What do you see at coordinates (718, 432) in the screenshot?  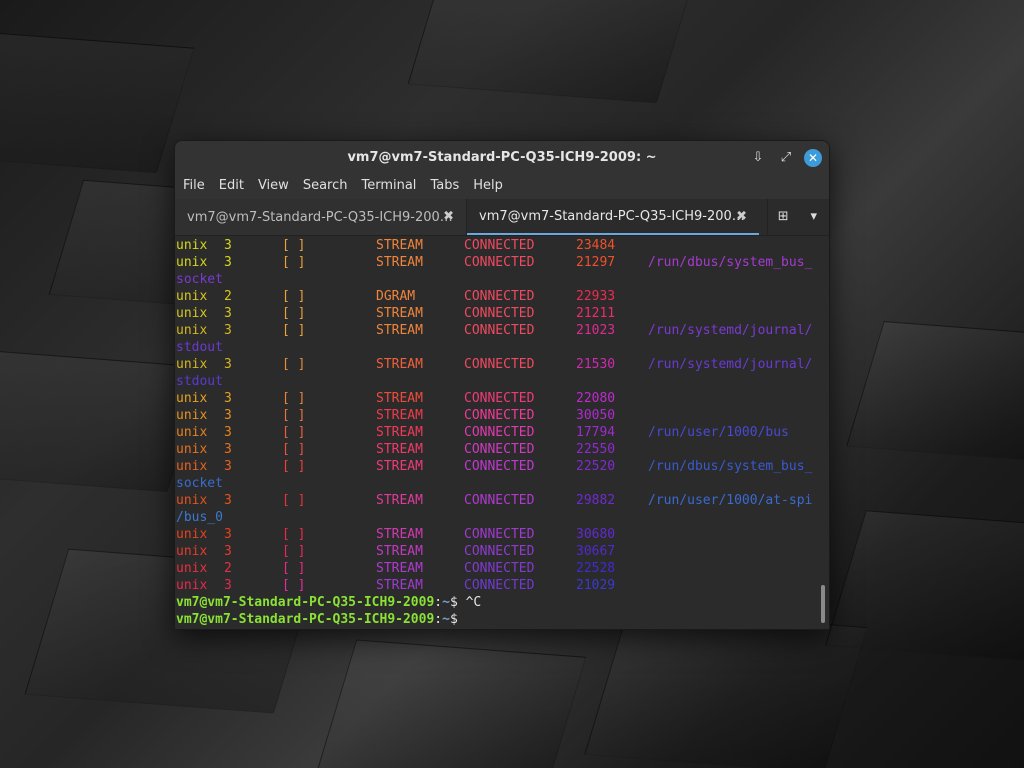 I see `cell-path: /run/user/1000/bus` at bounding box center [718, 432].